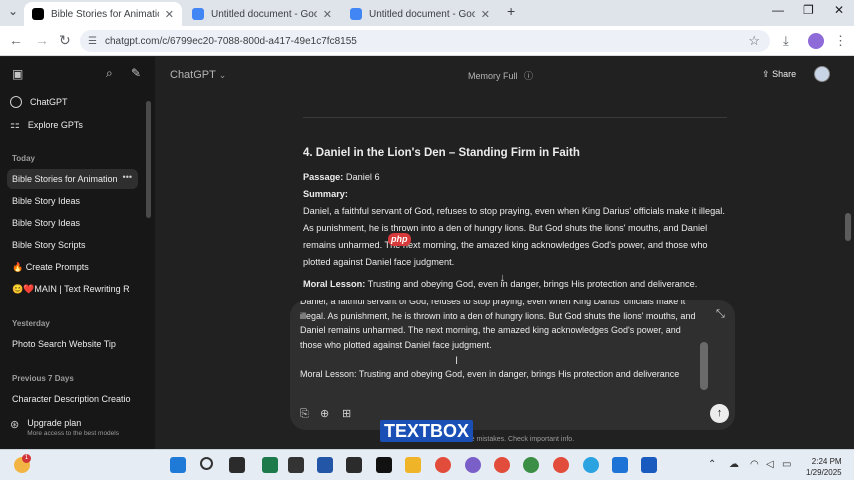 The width and height of the screenshot is (854, 480). Describe the element at coordinates (334, 284) in the screenshot. I see `moral-label: Moral Lesson:` at that location.